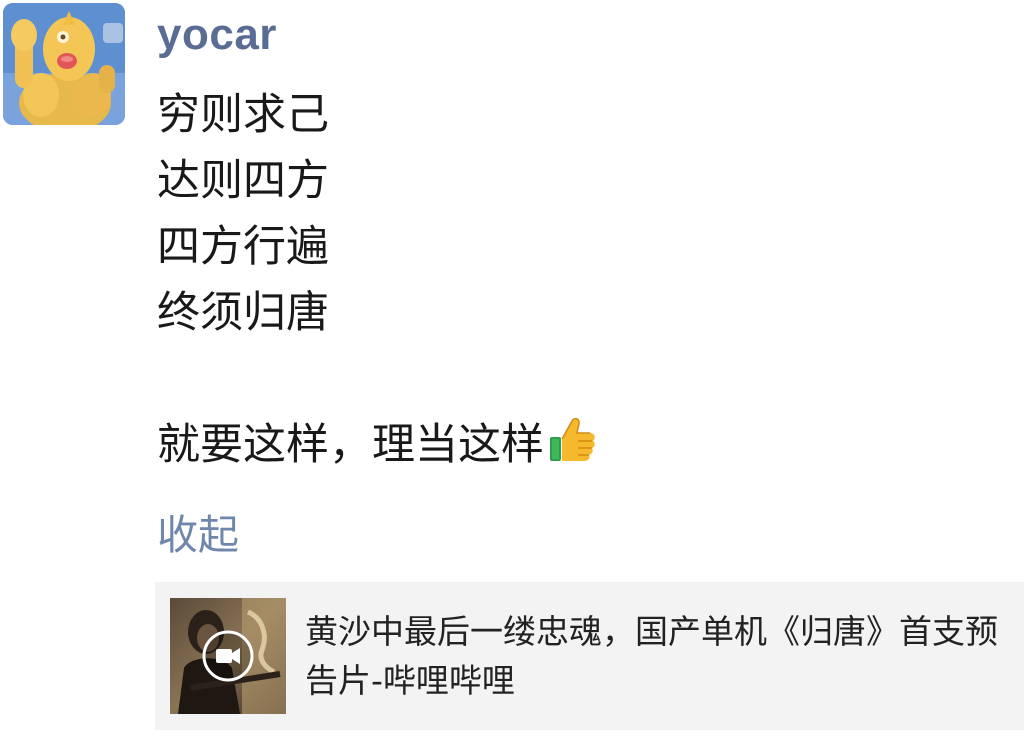 This screenshot has height=742, width=1024. What do you see at coordinates (243, 181) in the screenshot?
I see `post-line: 达则四方` at bounding box center [243, 181].